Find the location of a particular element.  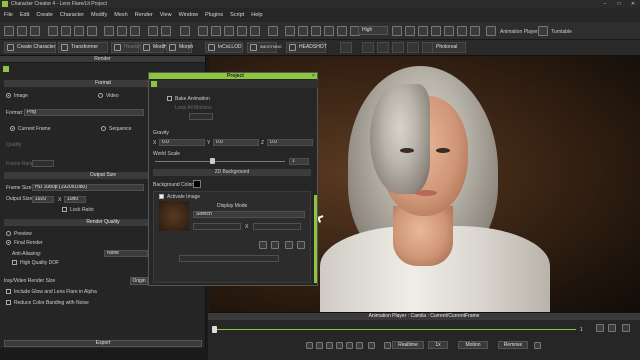

save-icon is located at coordinates (35, 31).